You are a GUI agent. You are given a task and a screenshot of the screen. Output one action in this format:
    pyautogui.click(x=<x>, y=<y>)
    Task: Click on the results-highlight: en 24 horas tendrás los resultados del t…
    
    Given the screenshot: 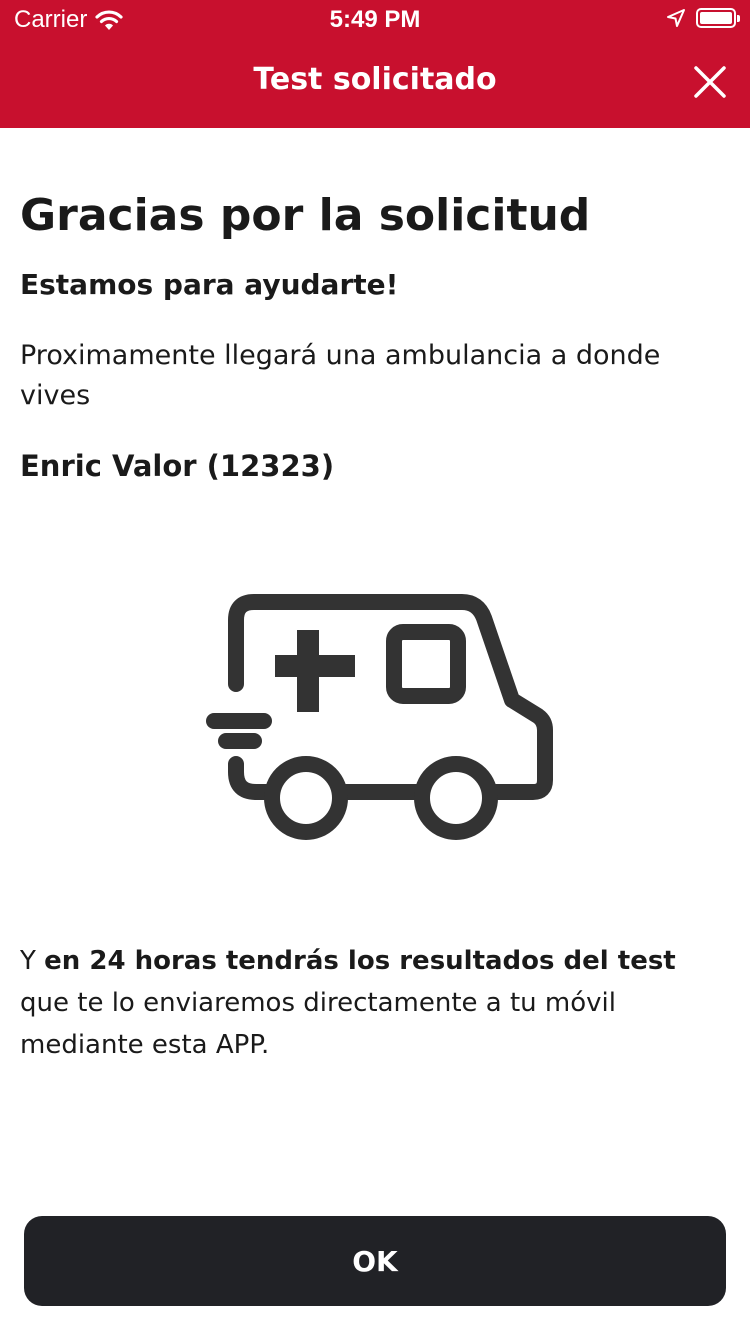 What is the action you would take?
    pyautogui.click(x=360, y=961)
    